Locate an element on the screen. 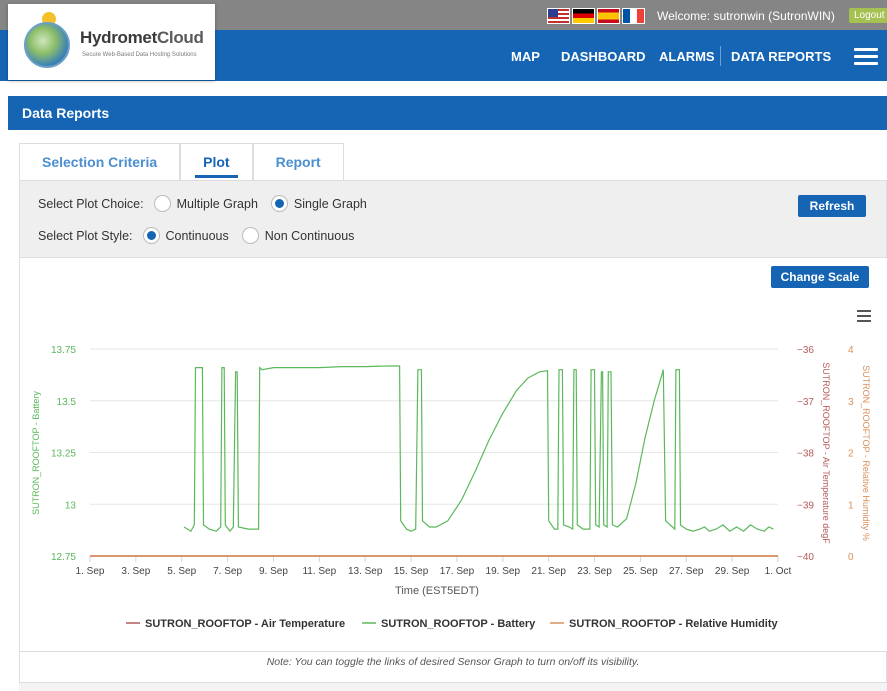 The width and height of the screenshot is (887, 691). nav-data-reports: DATA REPORTS is located at coordinates (781, 56).